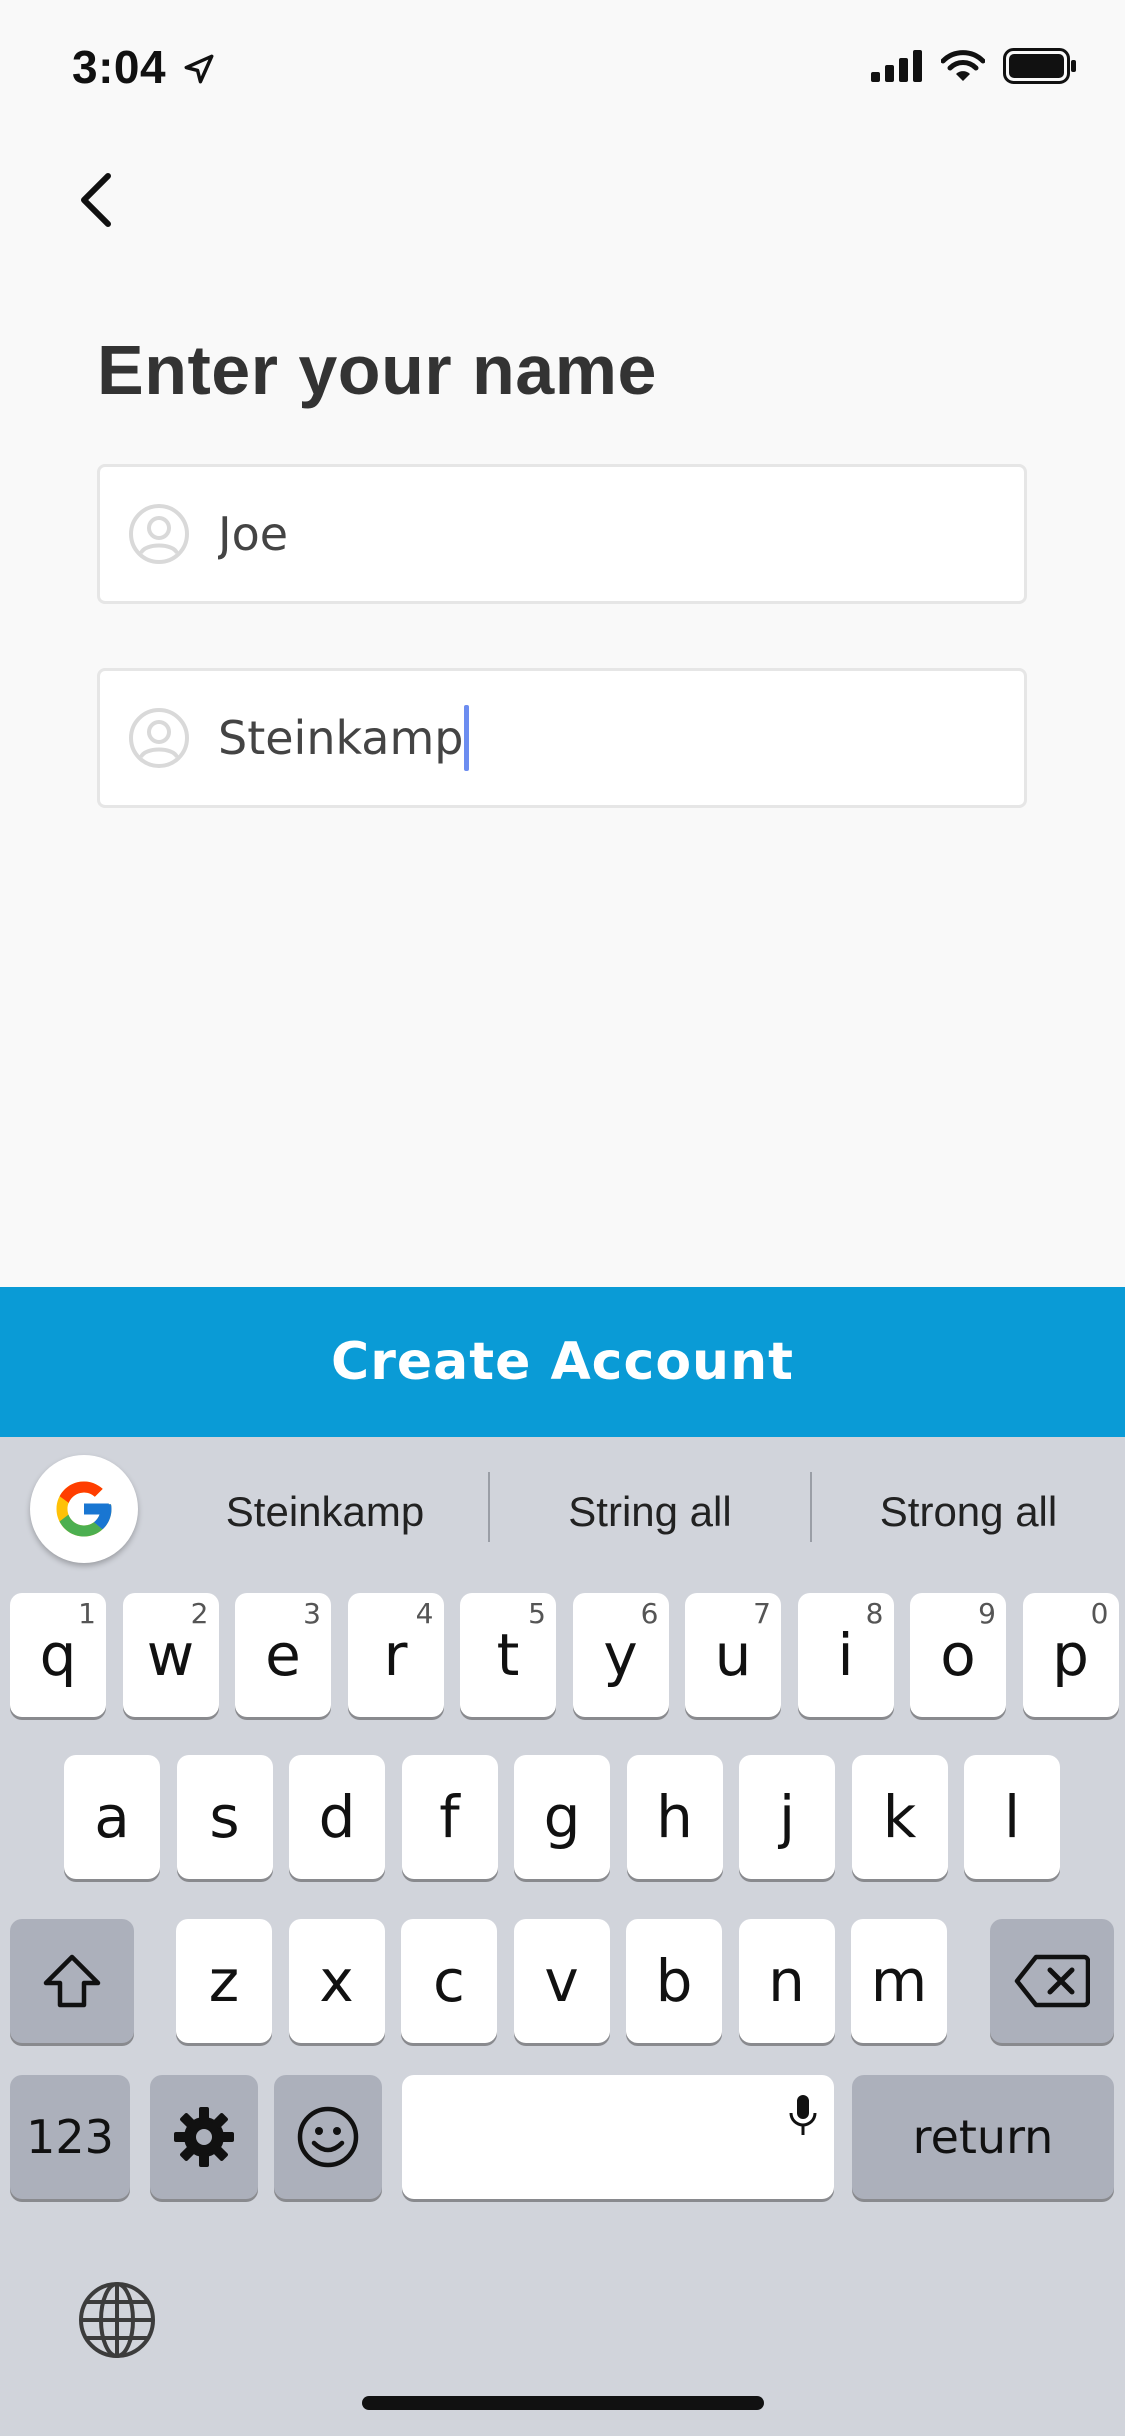  I want to click on key-label: e, so click(283, 1655).